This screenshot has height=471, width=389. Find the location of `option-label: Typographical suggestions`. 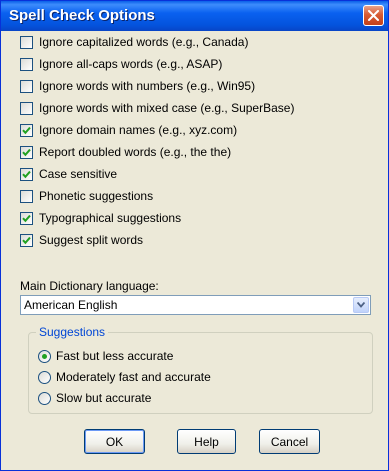

option-label: Typographical suggestions is located at coordinates (110, 218).